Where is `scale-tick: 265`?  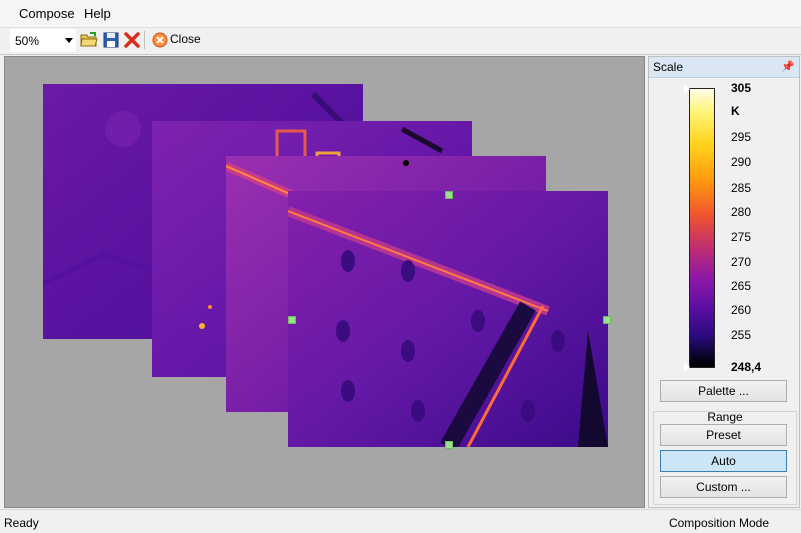 scale-tick: 265 is located at coordinates (741, 286).